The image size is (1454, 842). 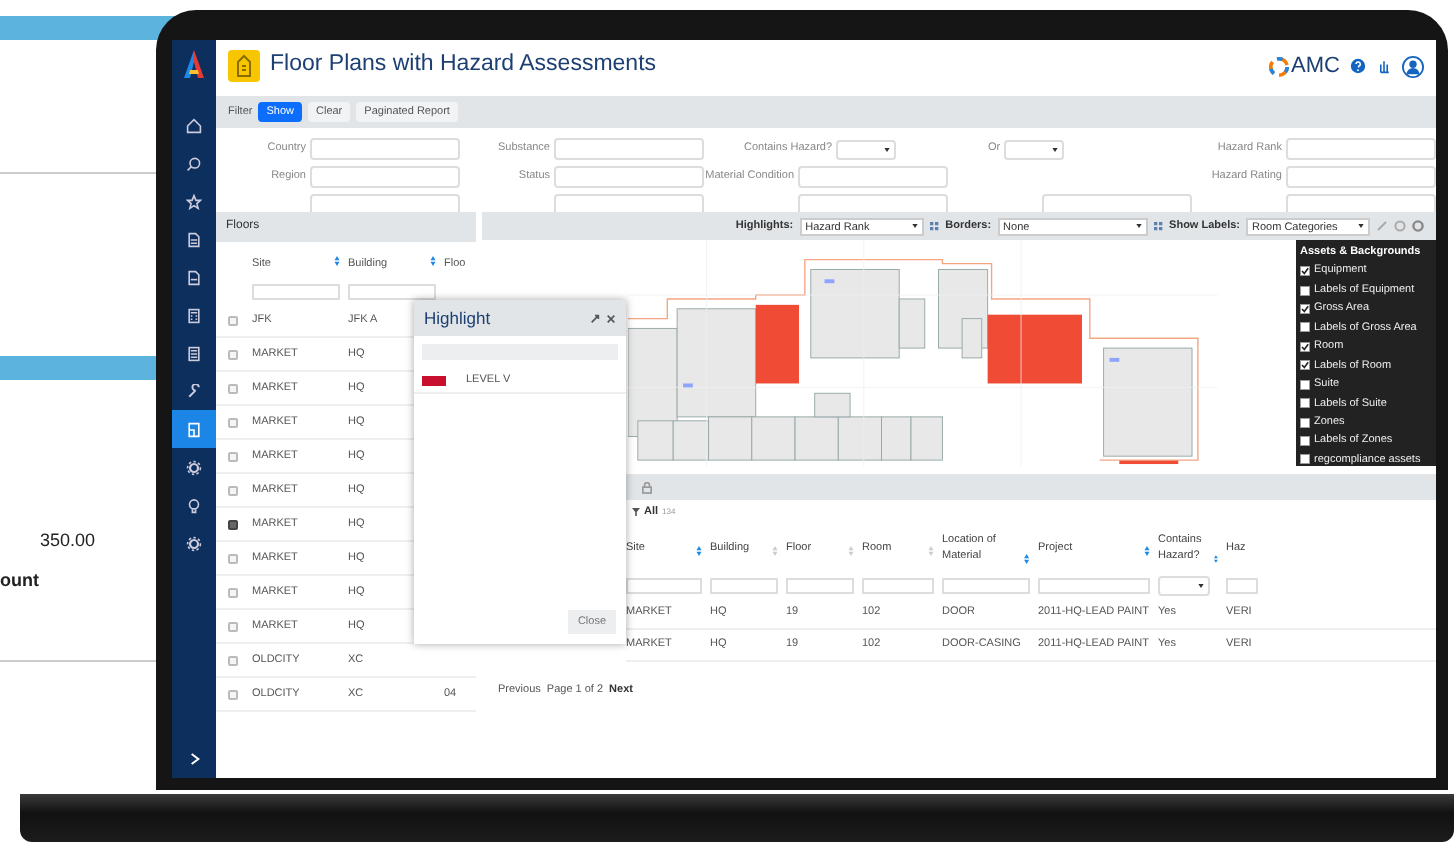 I want to click on sidebar-item, so click(x=194, y=429).